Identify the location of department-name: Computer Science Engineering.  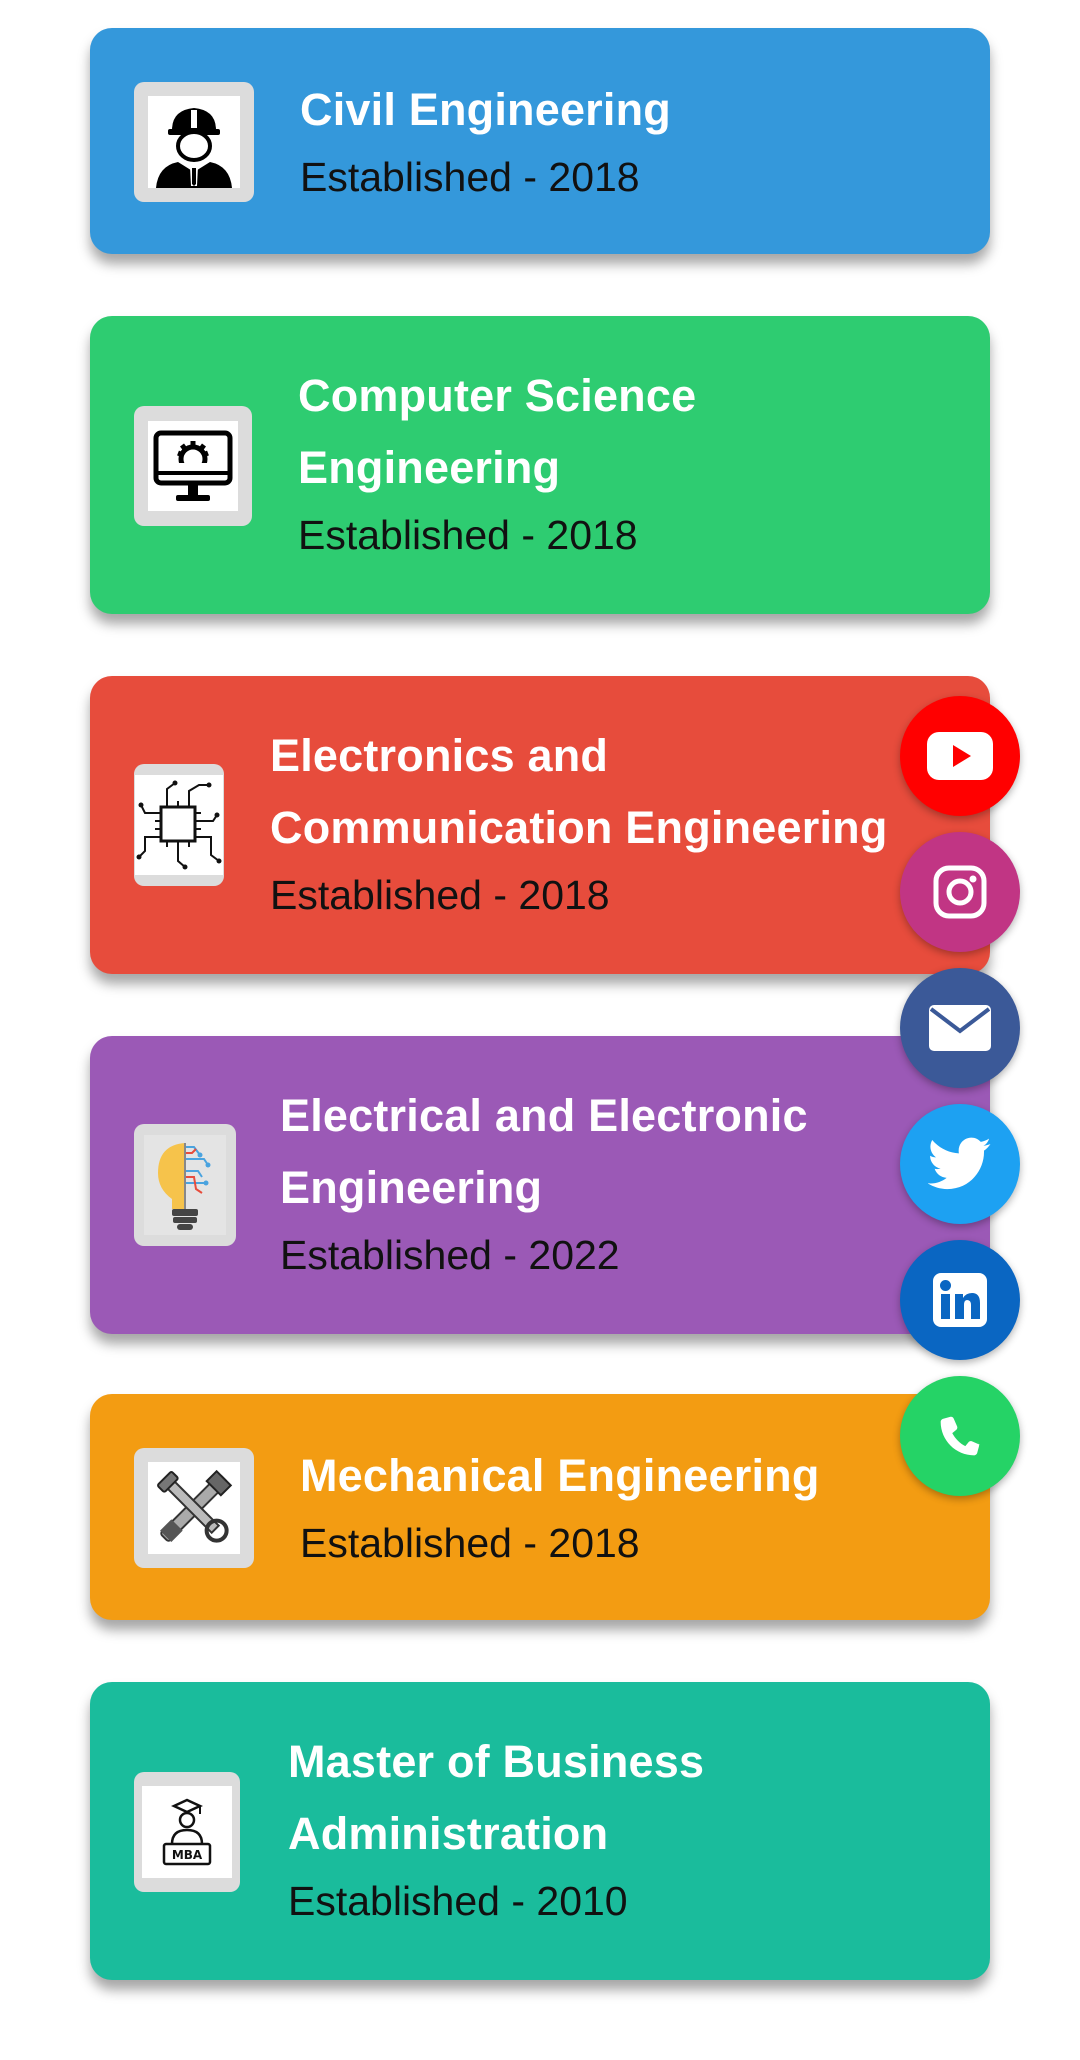
(497, 431).